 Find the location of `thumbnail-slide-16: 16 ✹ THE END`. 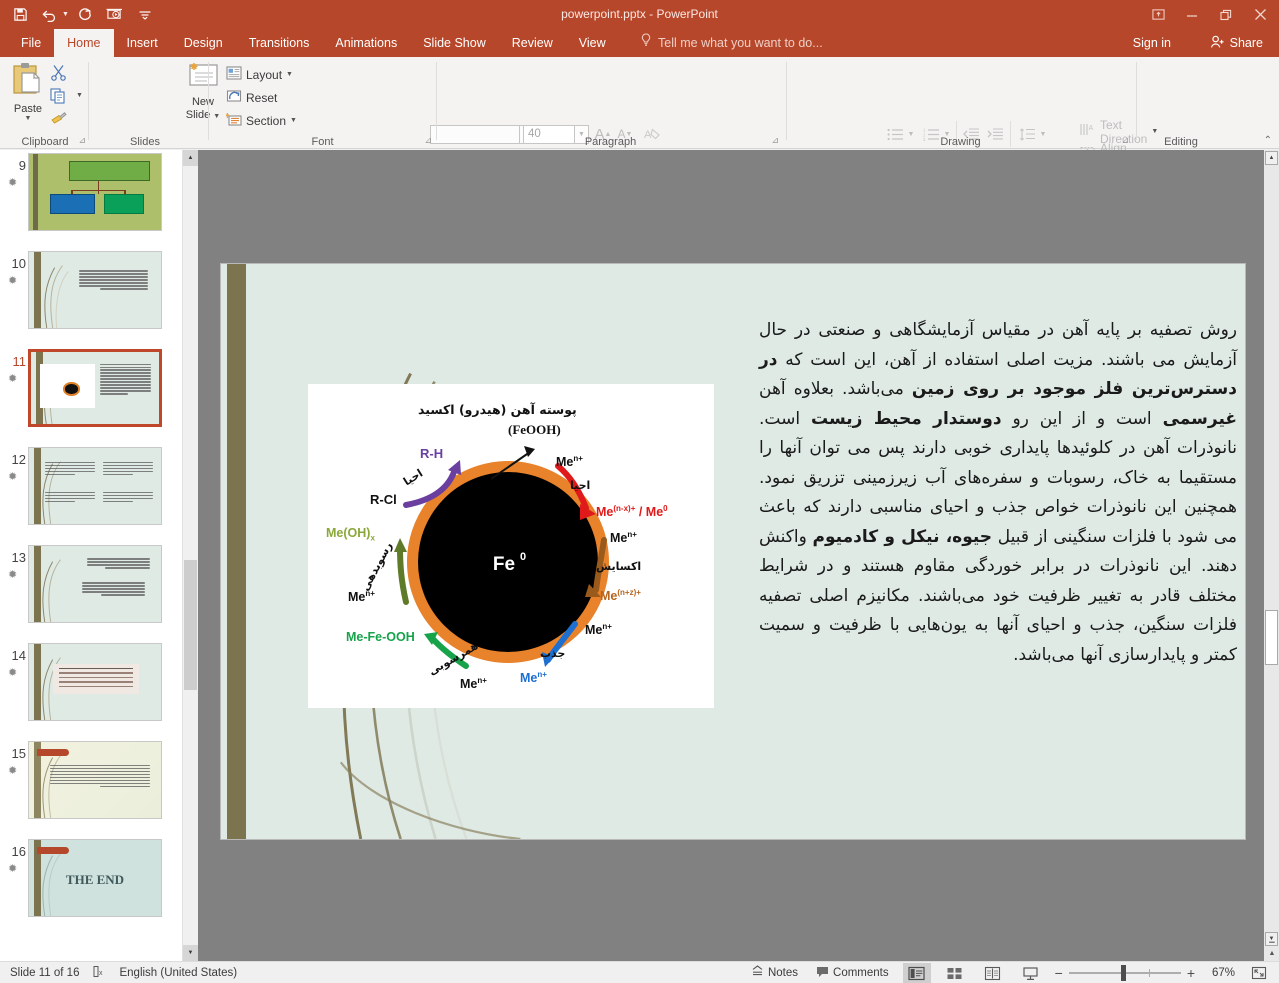

thumbnail-slide-16: 16 ✹ THE END is located at coordinates (91, 885).